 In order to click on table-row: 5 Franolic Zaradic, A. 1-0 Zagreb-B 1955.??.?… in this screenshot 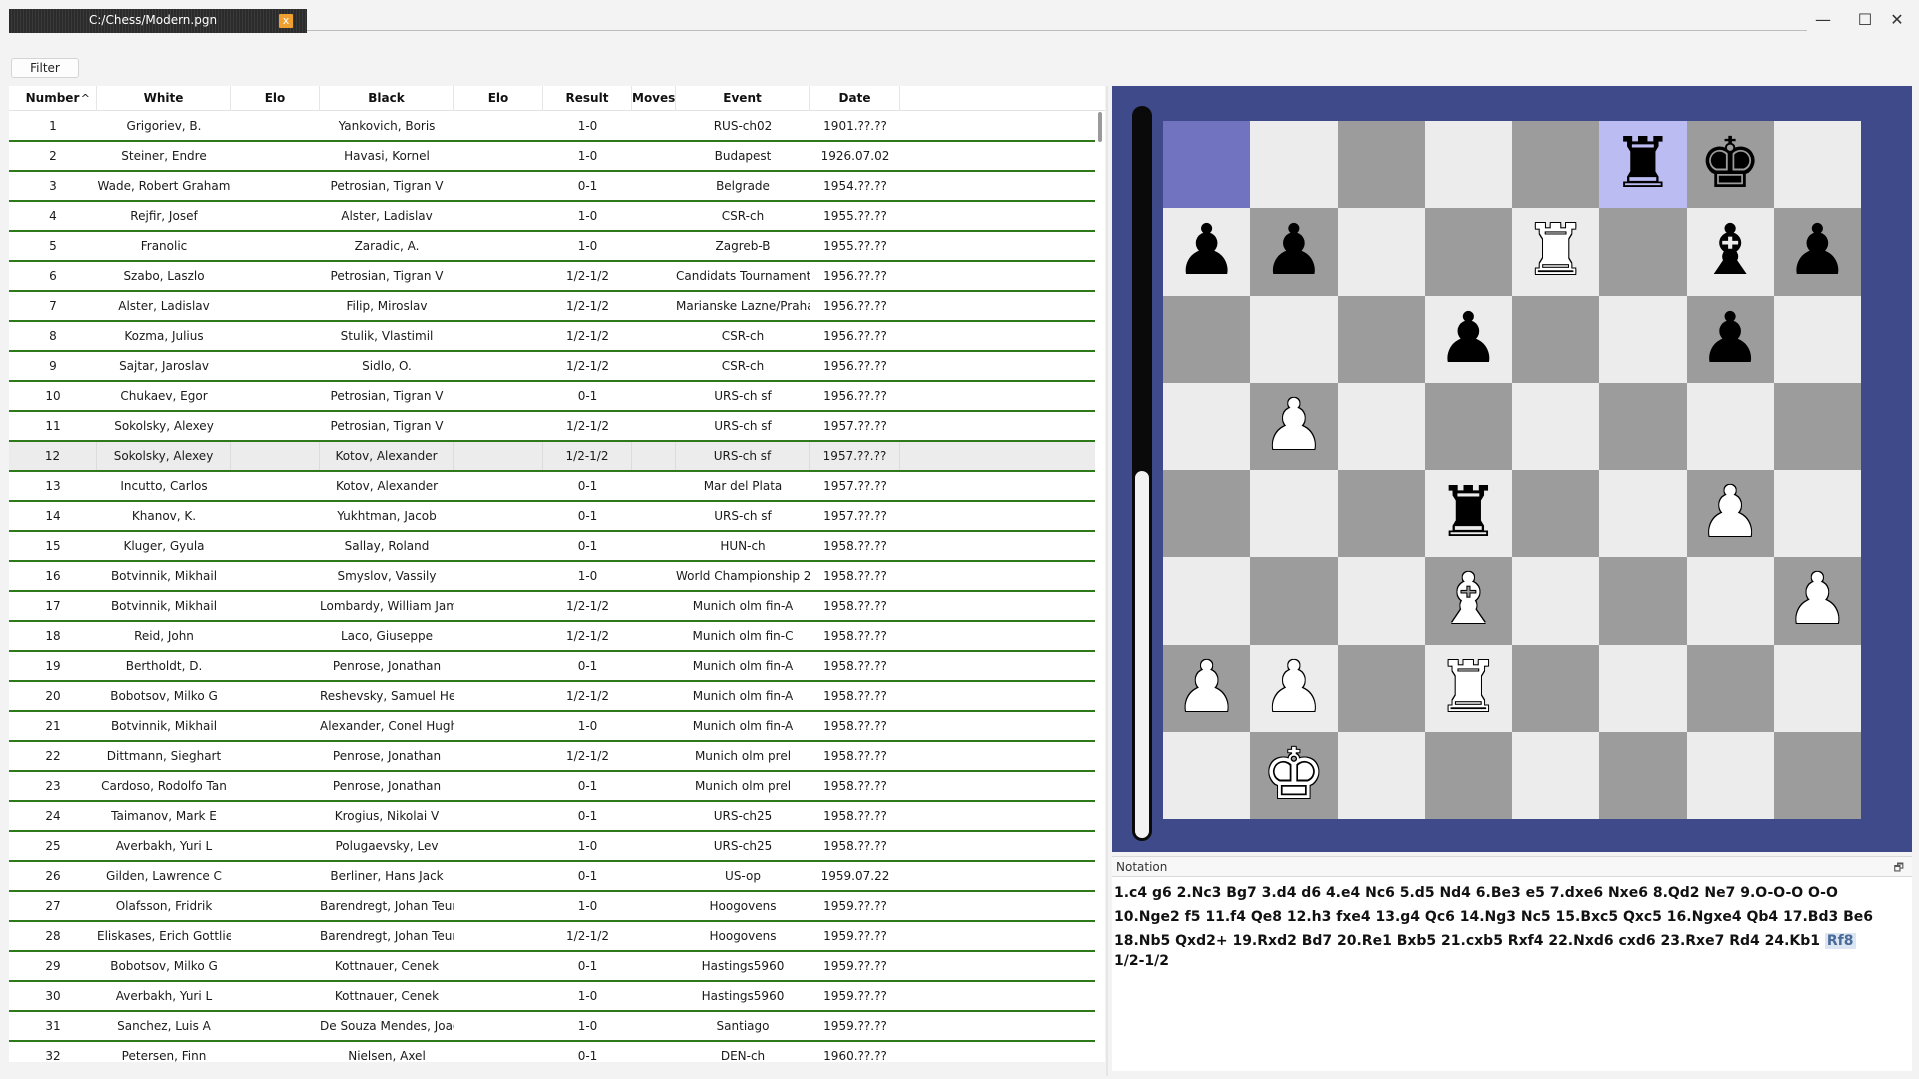, I will do `click(552, 247)`.